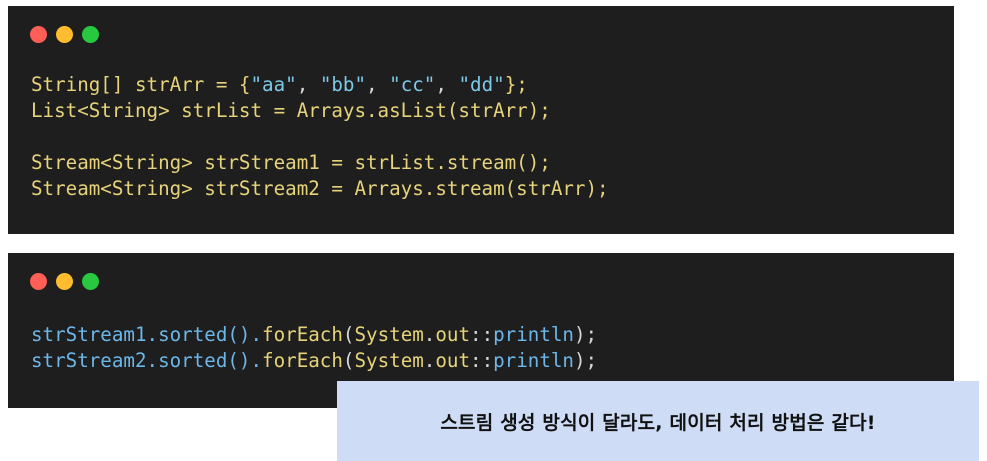 Image resolution: width=987 pixels, height=461 pixels. I want to click on code-token: strStream1.sorted()., so click(147, 334).